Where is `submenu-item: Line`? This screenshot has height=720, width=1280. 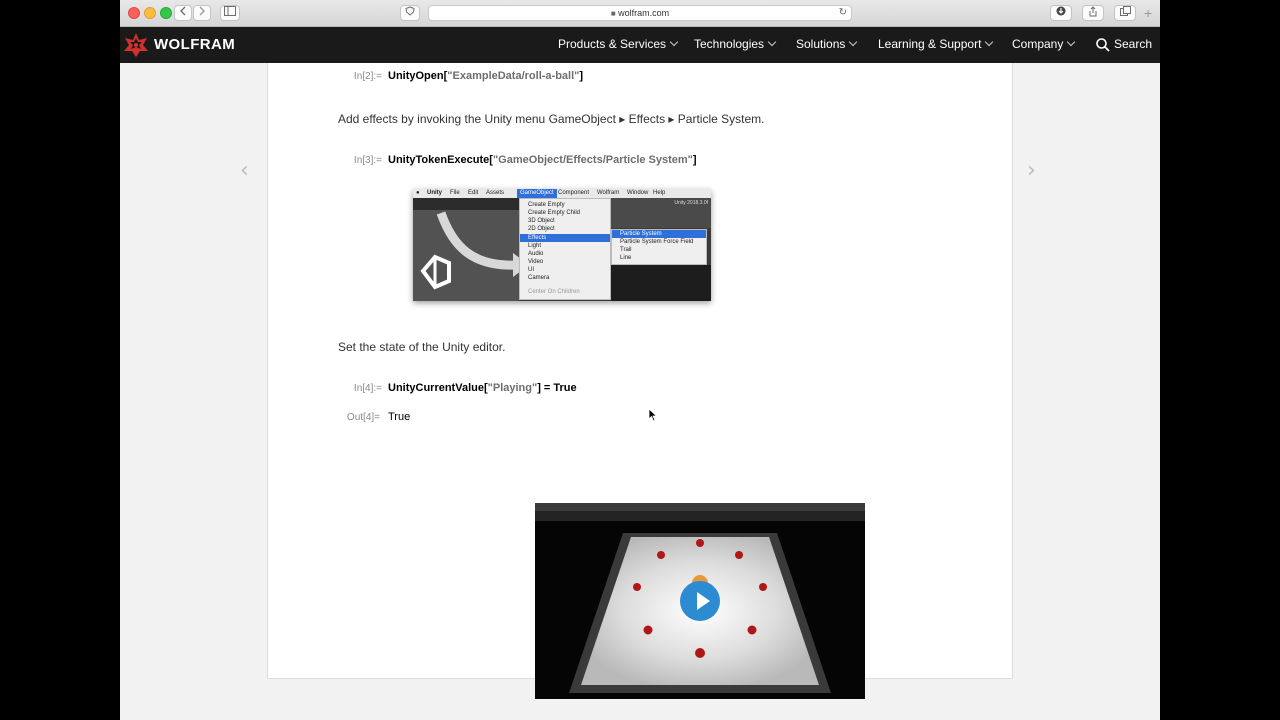 submenu-item: Line is located at coordinates (626, 258).